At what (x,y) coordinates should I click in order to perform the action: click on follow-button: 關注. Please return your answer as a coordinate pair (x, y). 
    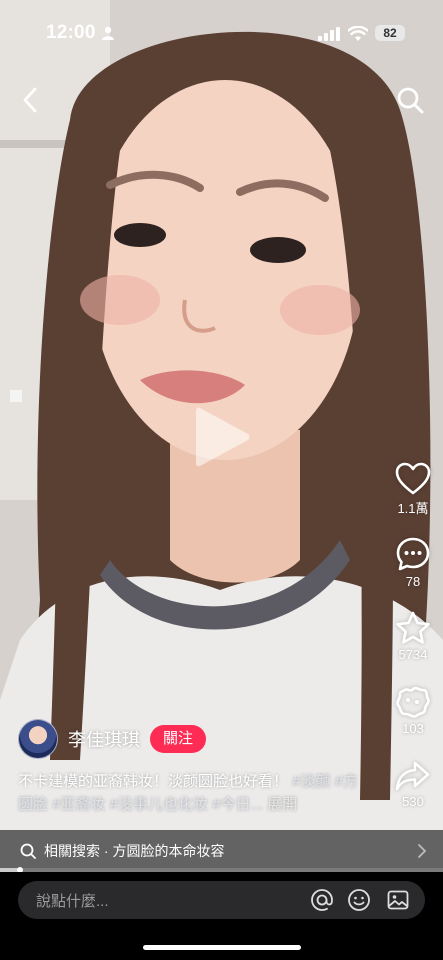
    Looking at the image, I should click on (178, 739).